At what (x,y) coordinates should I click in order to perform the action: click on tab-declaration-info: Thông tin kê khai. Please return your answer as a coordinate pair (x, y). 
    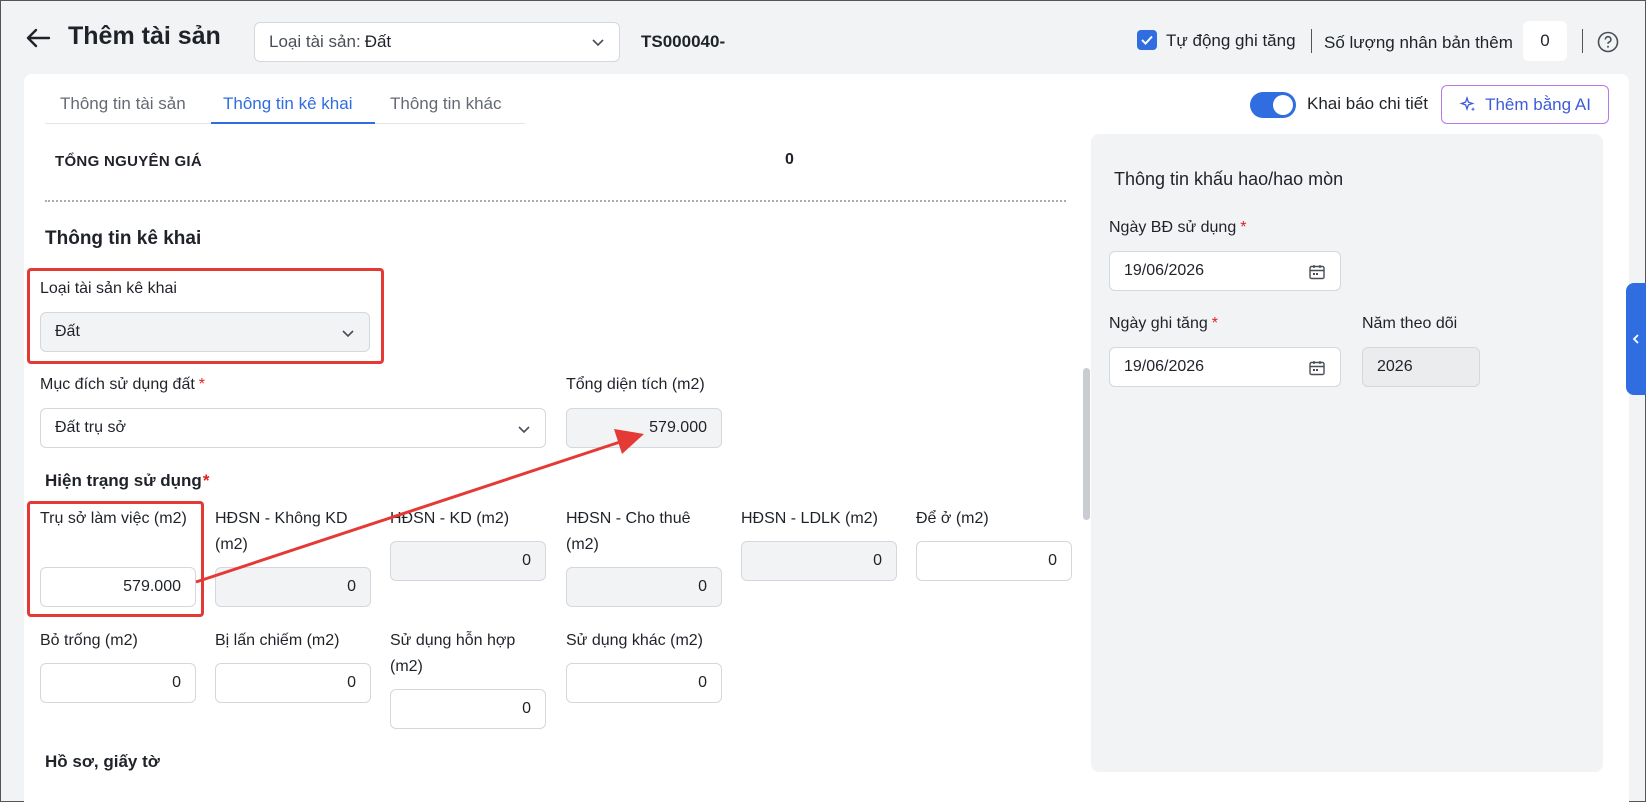
    Looking at the image, I should click on (287, 104).